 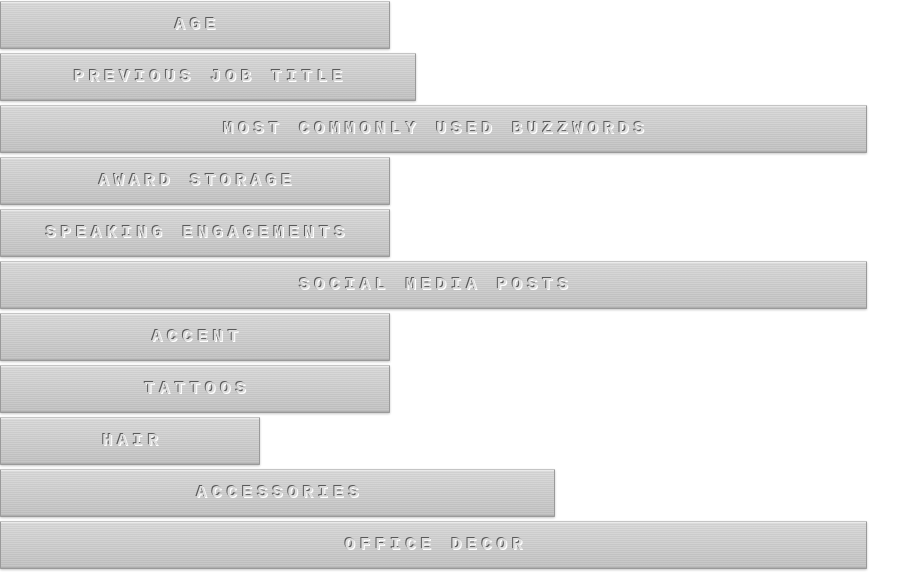 What do you see at coordinates (197, 181) in the screenshot?
I see `bar-label: AWARD STORAGE` at bounding box center [197, 181].